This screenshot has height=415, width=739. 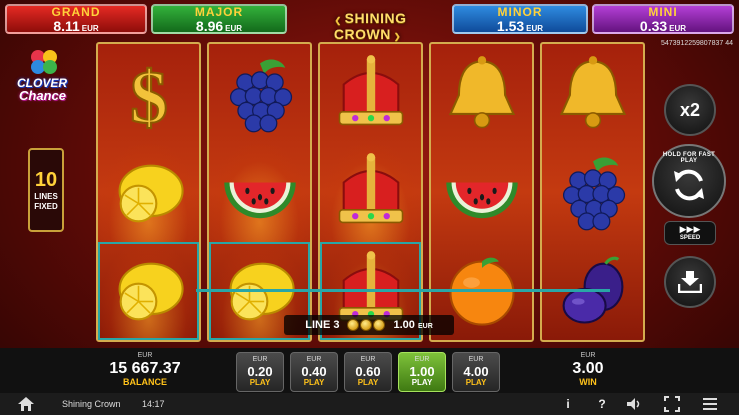 What do you see at coordinates (46, 179) in the screenshot?
I see `lines-count: 10` at bounding box center [46, 179].